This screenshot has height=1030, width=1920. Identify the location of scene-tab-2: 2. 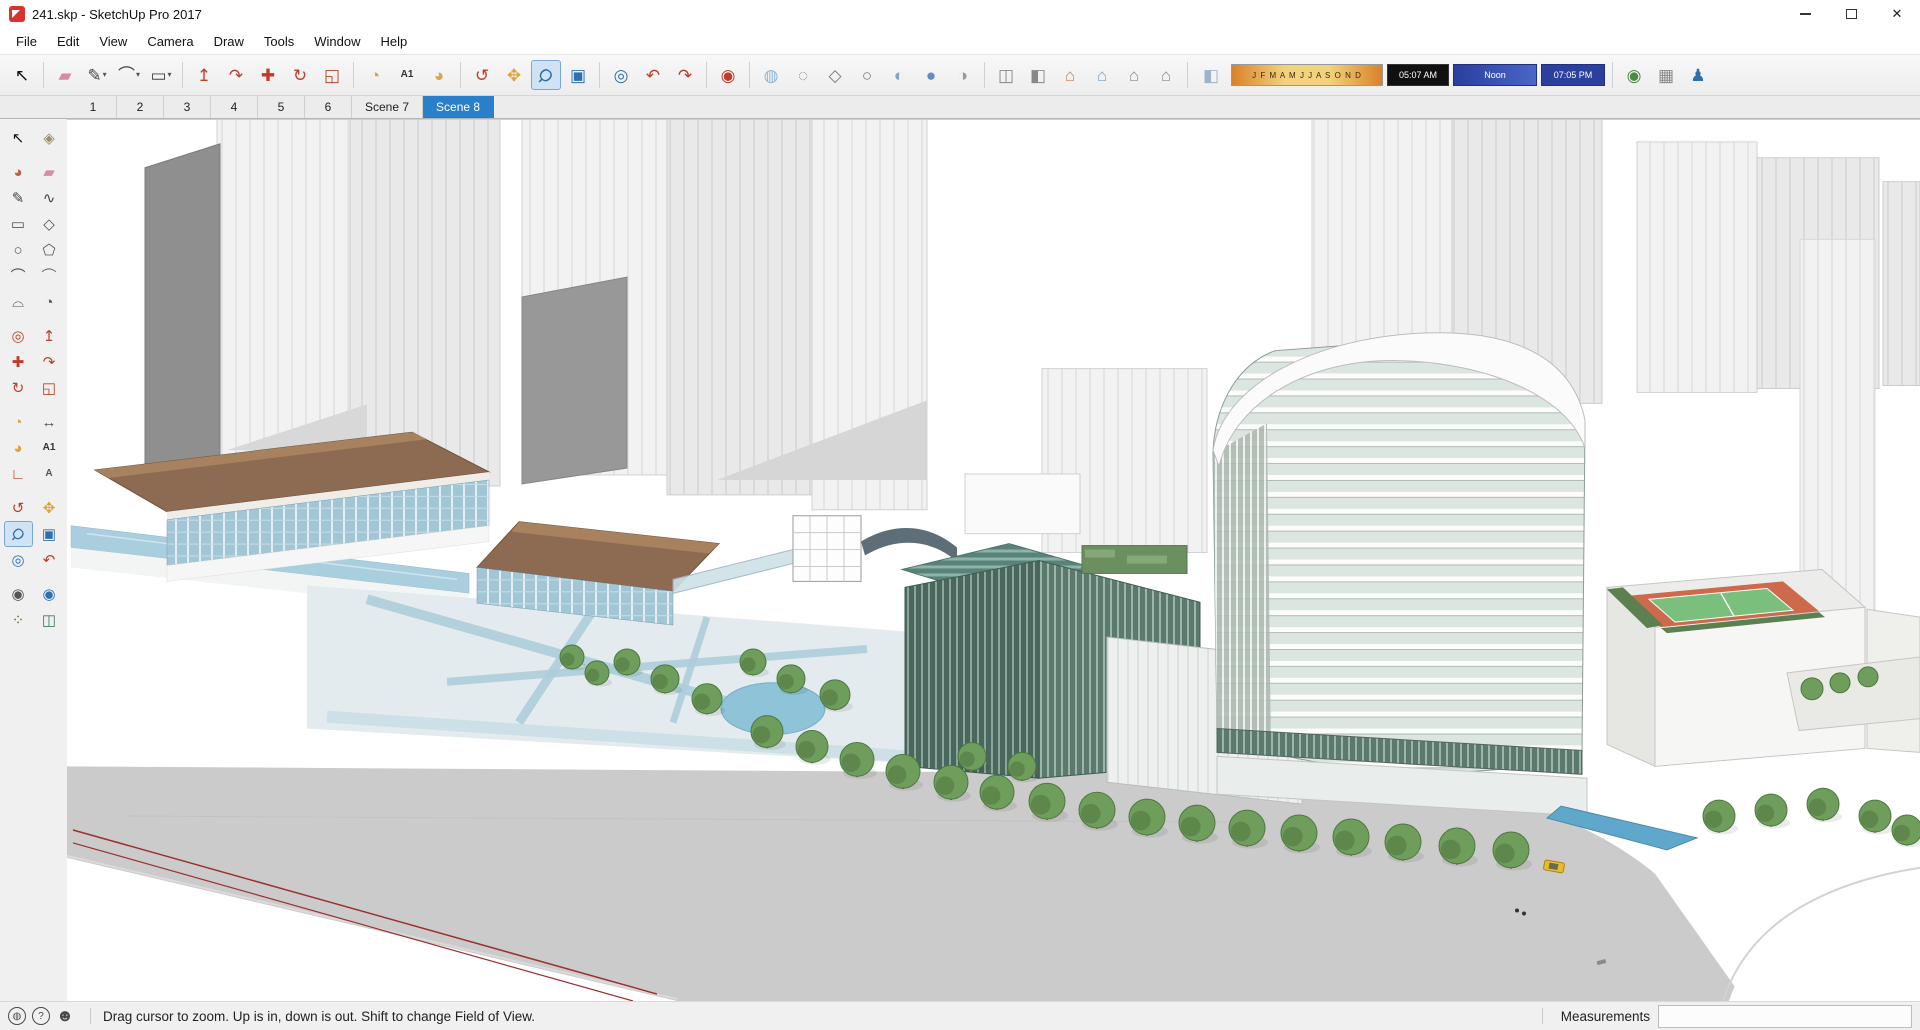
(140, 107).